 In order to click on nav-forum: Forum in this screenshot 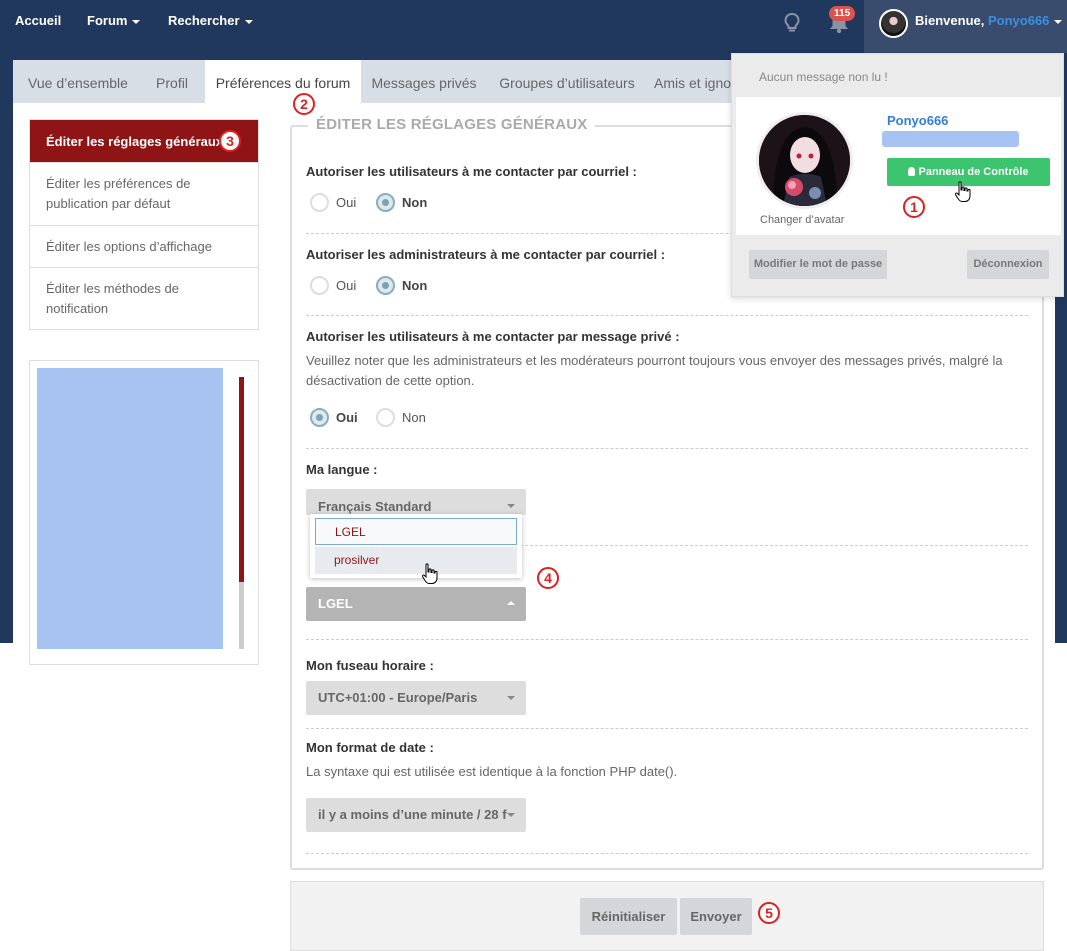, I will do `click(114, 20)`.